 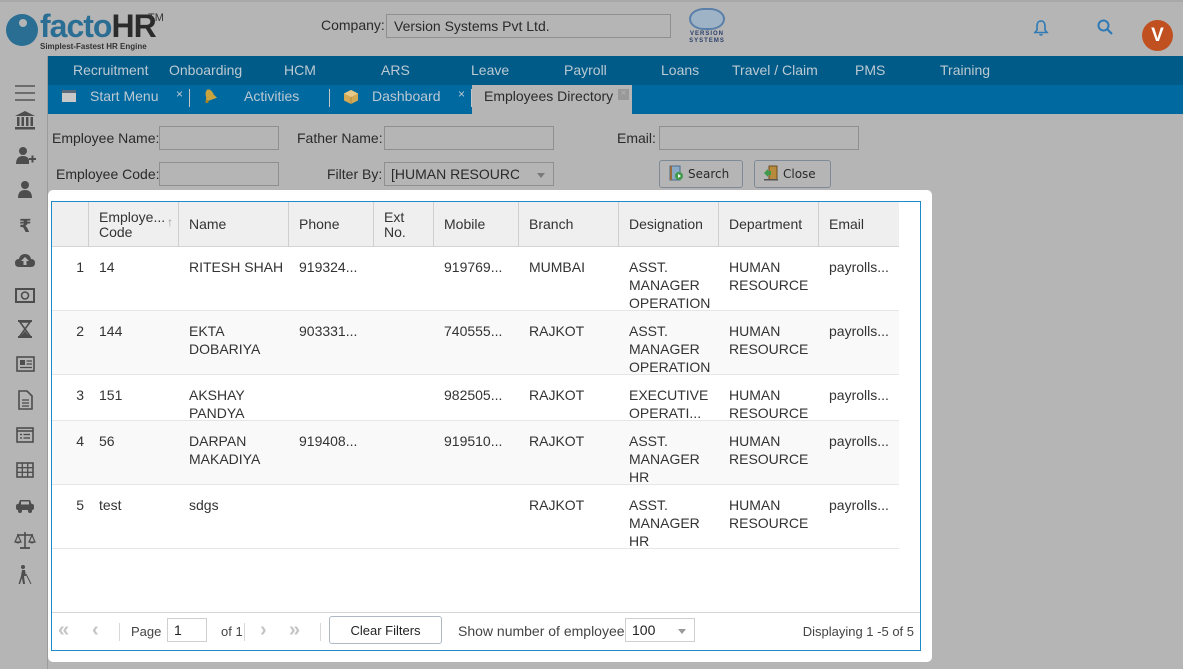 I want to click on blind-walker-icon, so click(x=25, y=575).